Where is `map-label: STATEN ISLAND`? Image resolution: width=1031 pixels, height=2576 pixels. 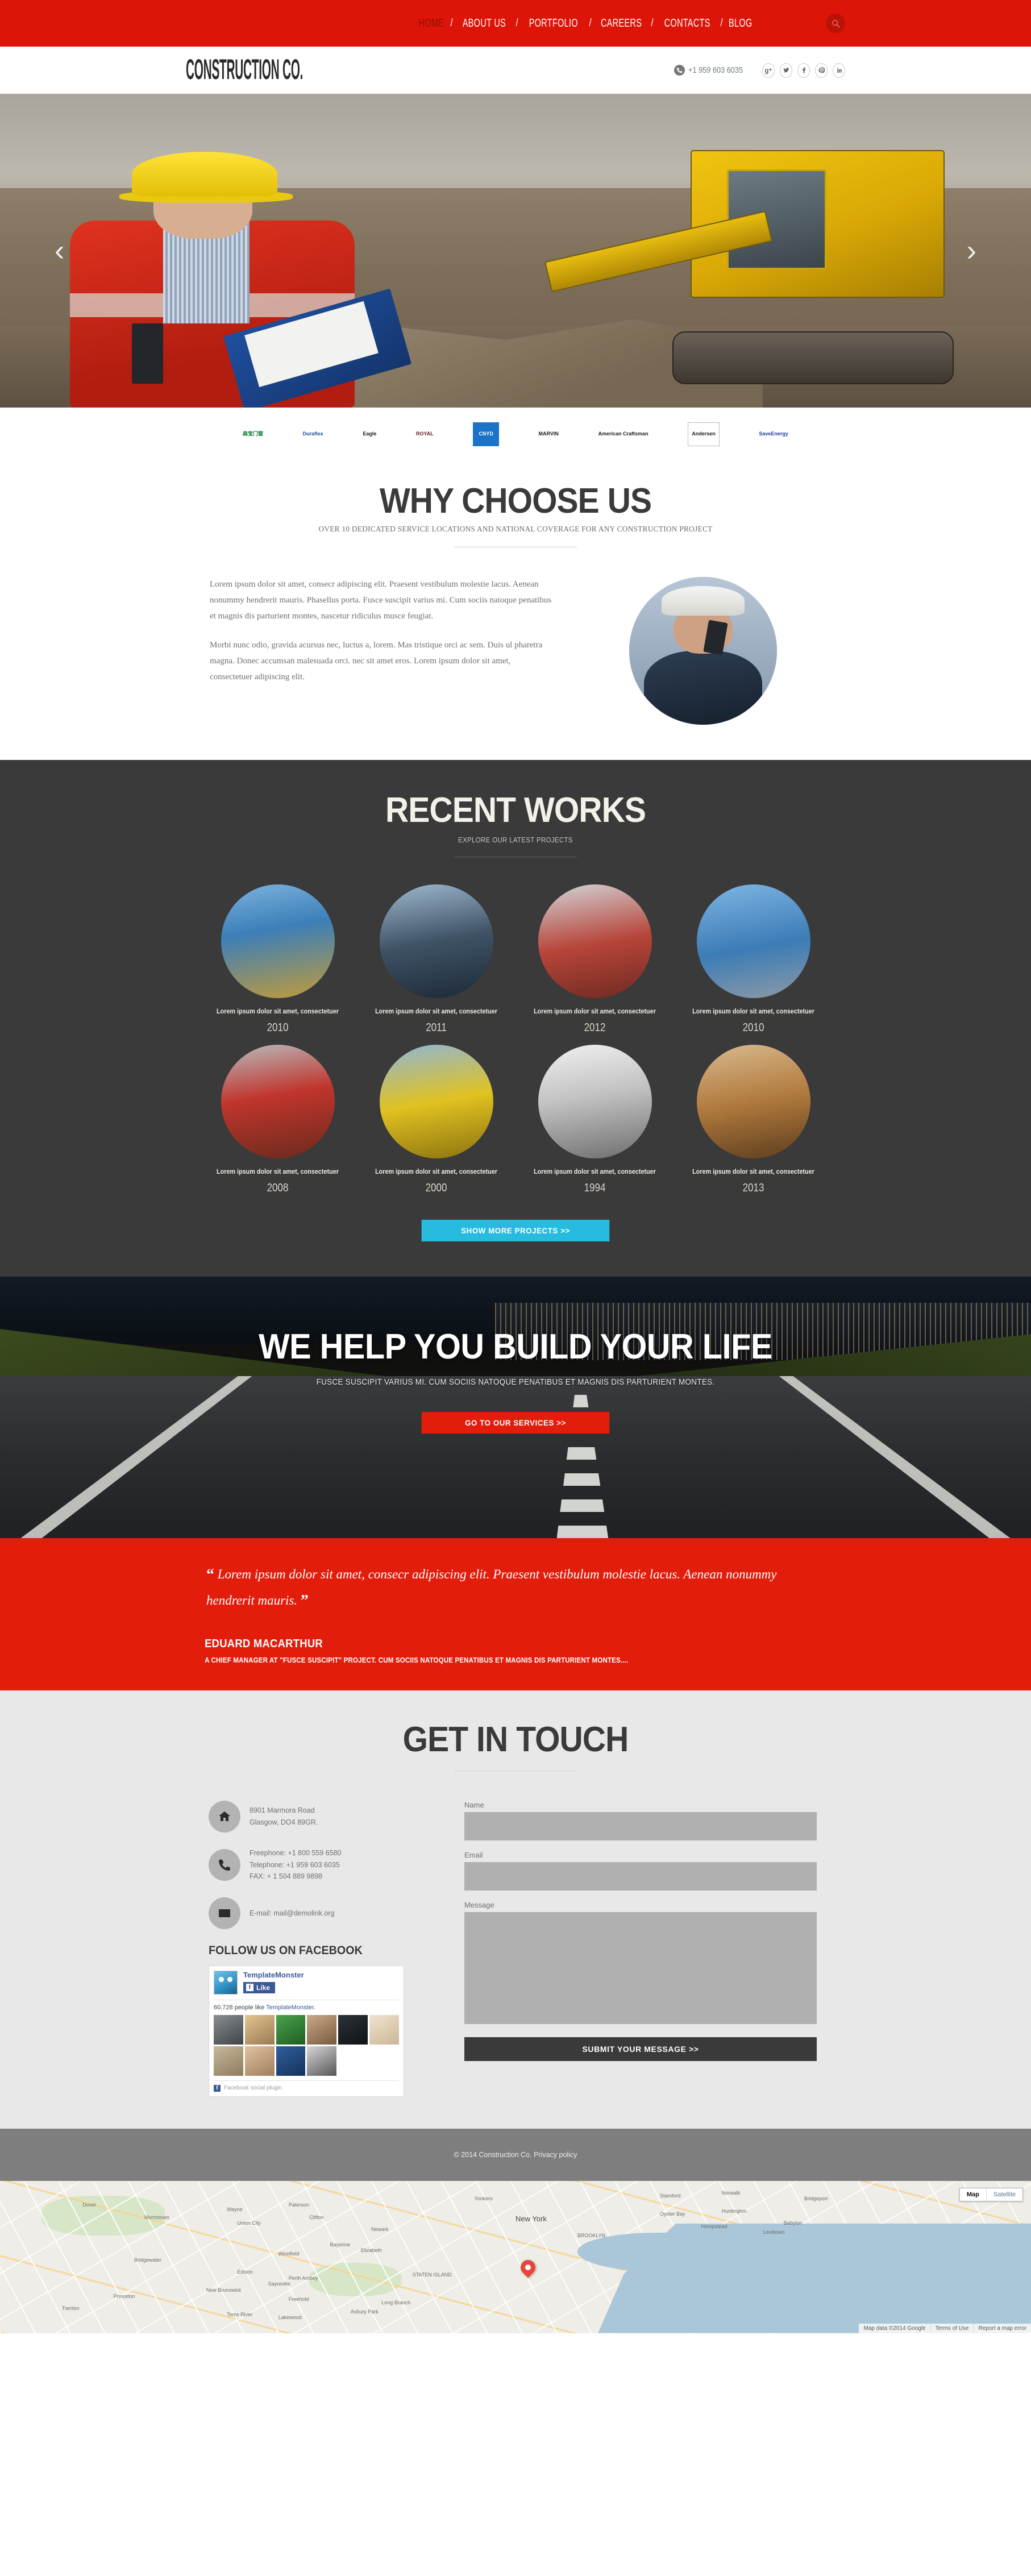
map-label: STATEN ISLAND is located at coordinates (432, 2275).